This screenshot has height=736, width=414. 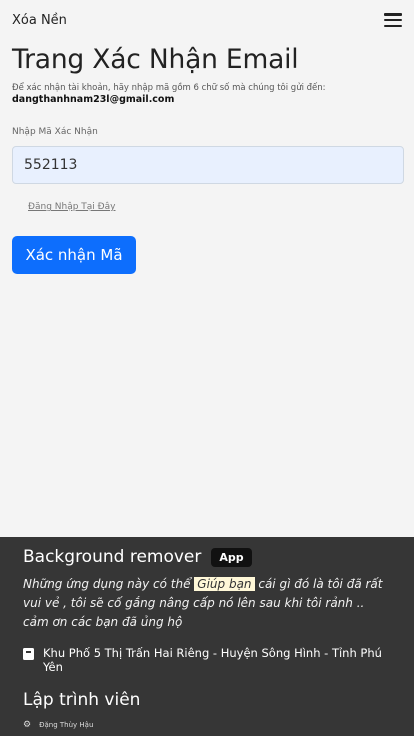 I want to click on code-field-label: Nhập Mã Xác Nhận, so click(x=55, y=132).